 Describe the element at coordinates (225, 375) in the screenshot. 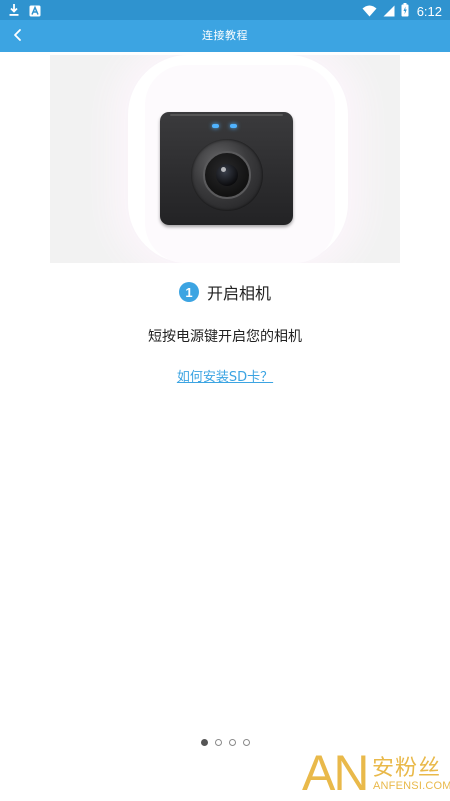

I see `install-sd-card-link: 如何安装SD卡？` at that location.